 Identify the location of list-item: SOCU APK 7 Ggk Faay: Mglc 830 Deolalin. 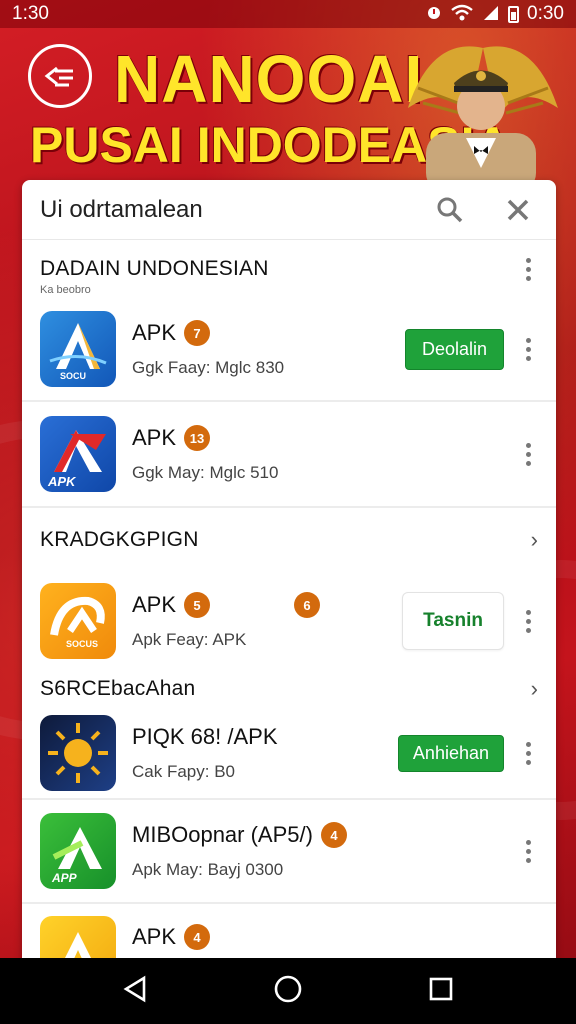
(289, 350).